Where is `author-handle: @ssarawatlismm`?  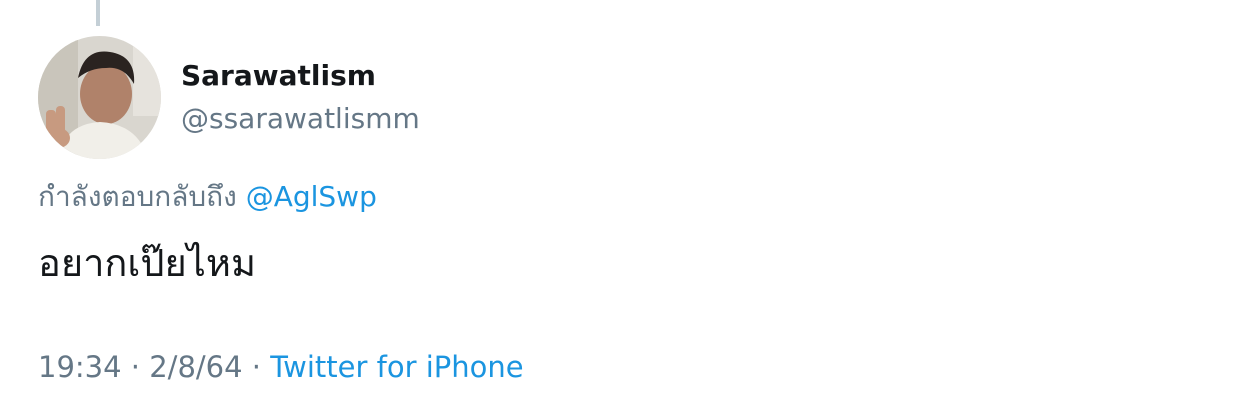
author-handle: @ssarawatlismm is located at coordinates (300, 119).